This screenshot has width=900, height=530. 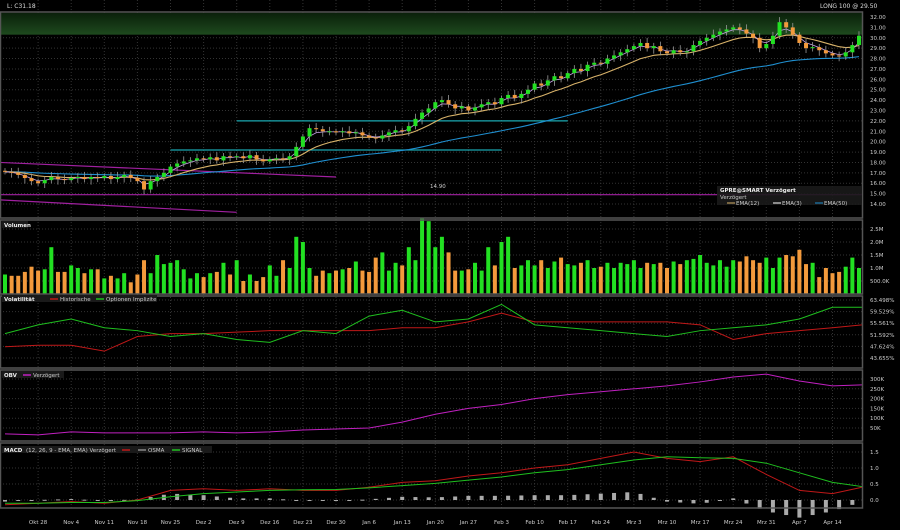 I want to click on osma-legend: OSMA, so click(x=156, y=451).